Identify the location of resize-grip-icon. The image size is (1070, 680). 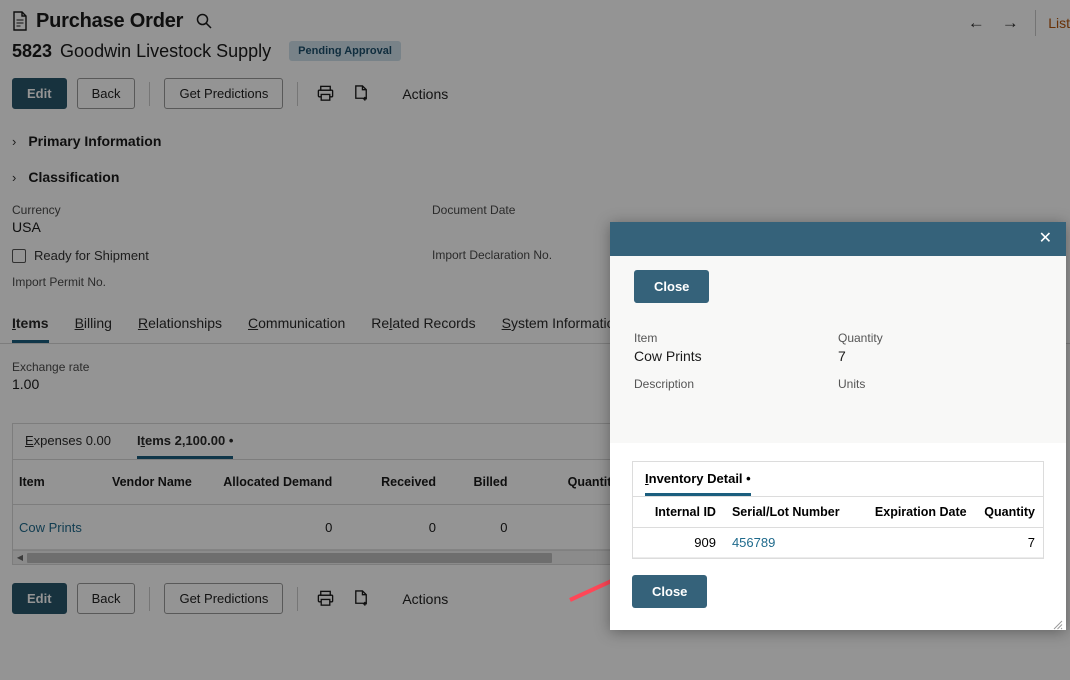
(1058, 623).